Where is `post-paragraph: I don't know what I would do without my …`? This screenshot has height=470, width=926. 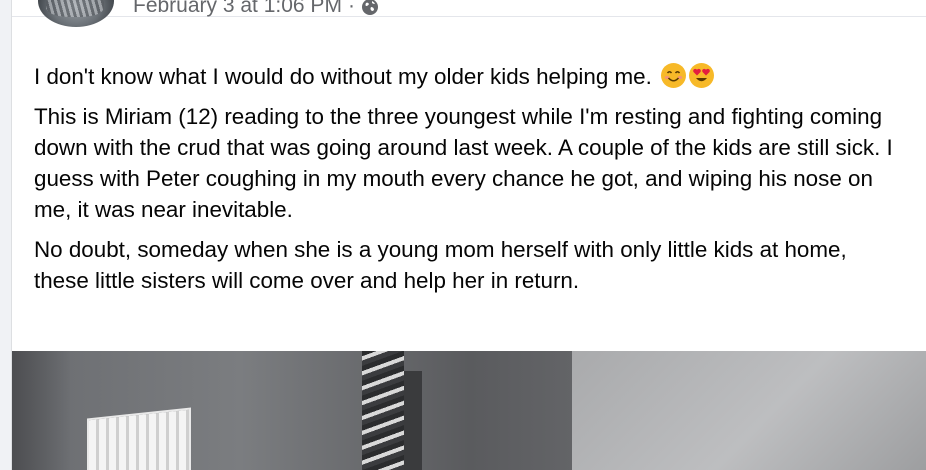 post-paragraph: I don't know what I would do without my … is located at coordinates (469, 76).